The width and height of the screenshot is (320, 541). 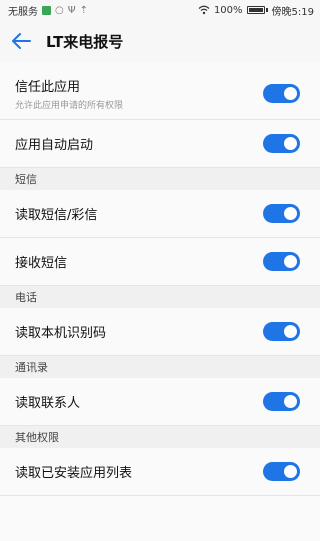 I want to click on wifi-icon, so click(x=204, y=10).